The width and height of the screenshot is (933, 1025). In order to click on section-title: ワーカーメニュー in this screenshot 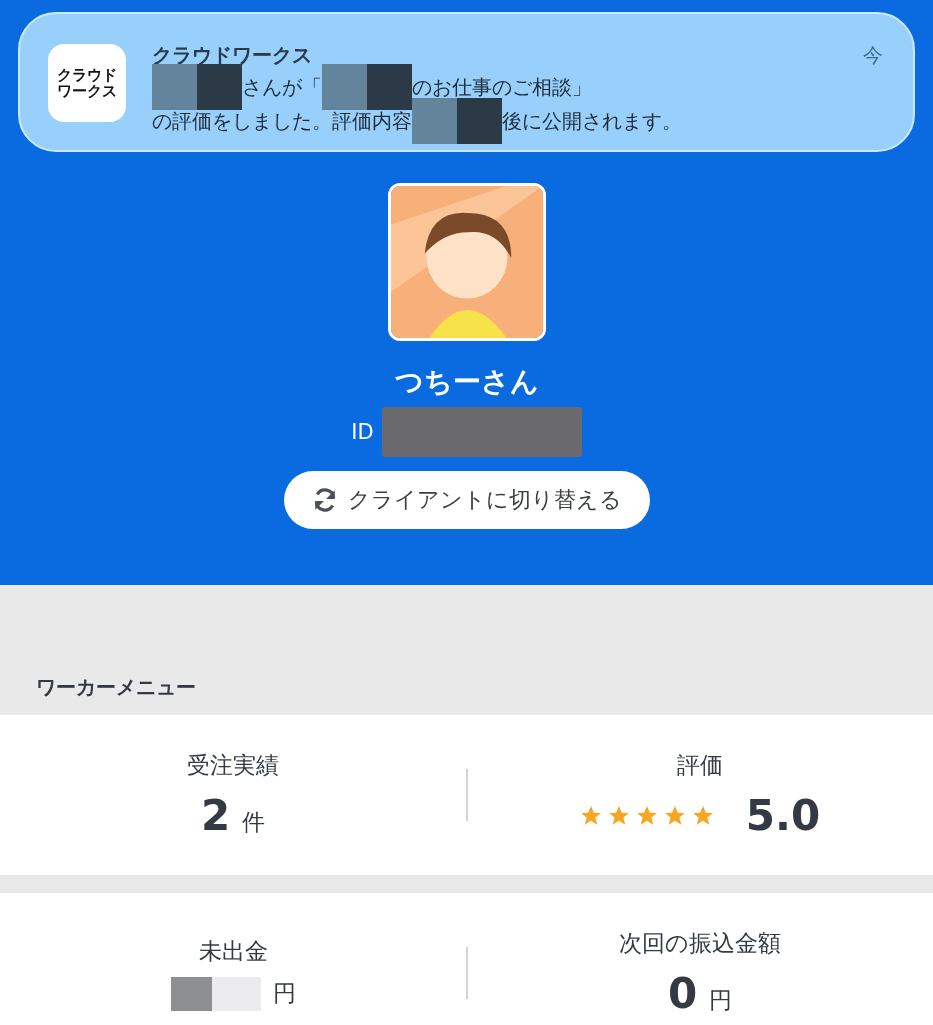, I will do `click(116, 687)`.